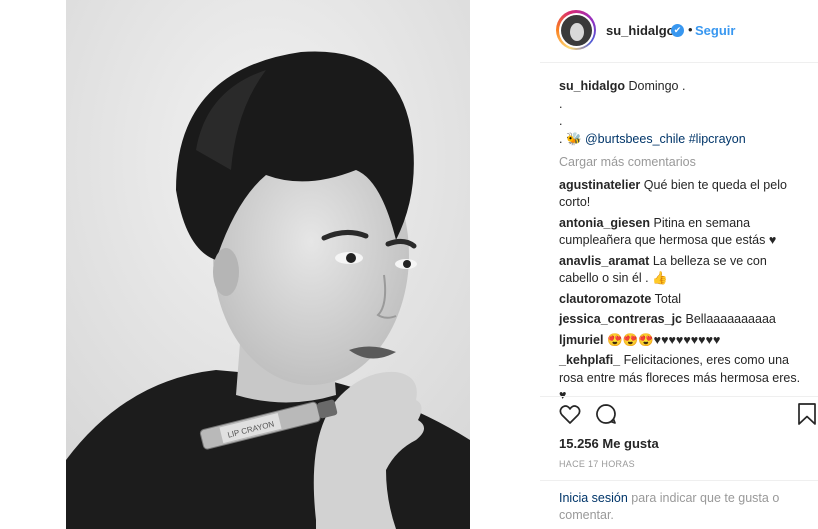 The width and height of the screenshot is (818, 529). What do you see at coordinates (684, 320) in the screenshot?
I see `comment-item: jessica_contreras_jc Bellaaaaaaaaaa` at bounding box center [684, 320].